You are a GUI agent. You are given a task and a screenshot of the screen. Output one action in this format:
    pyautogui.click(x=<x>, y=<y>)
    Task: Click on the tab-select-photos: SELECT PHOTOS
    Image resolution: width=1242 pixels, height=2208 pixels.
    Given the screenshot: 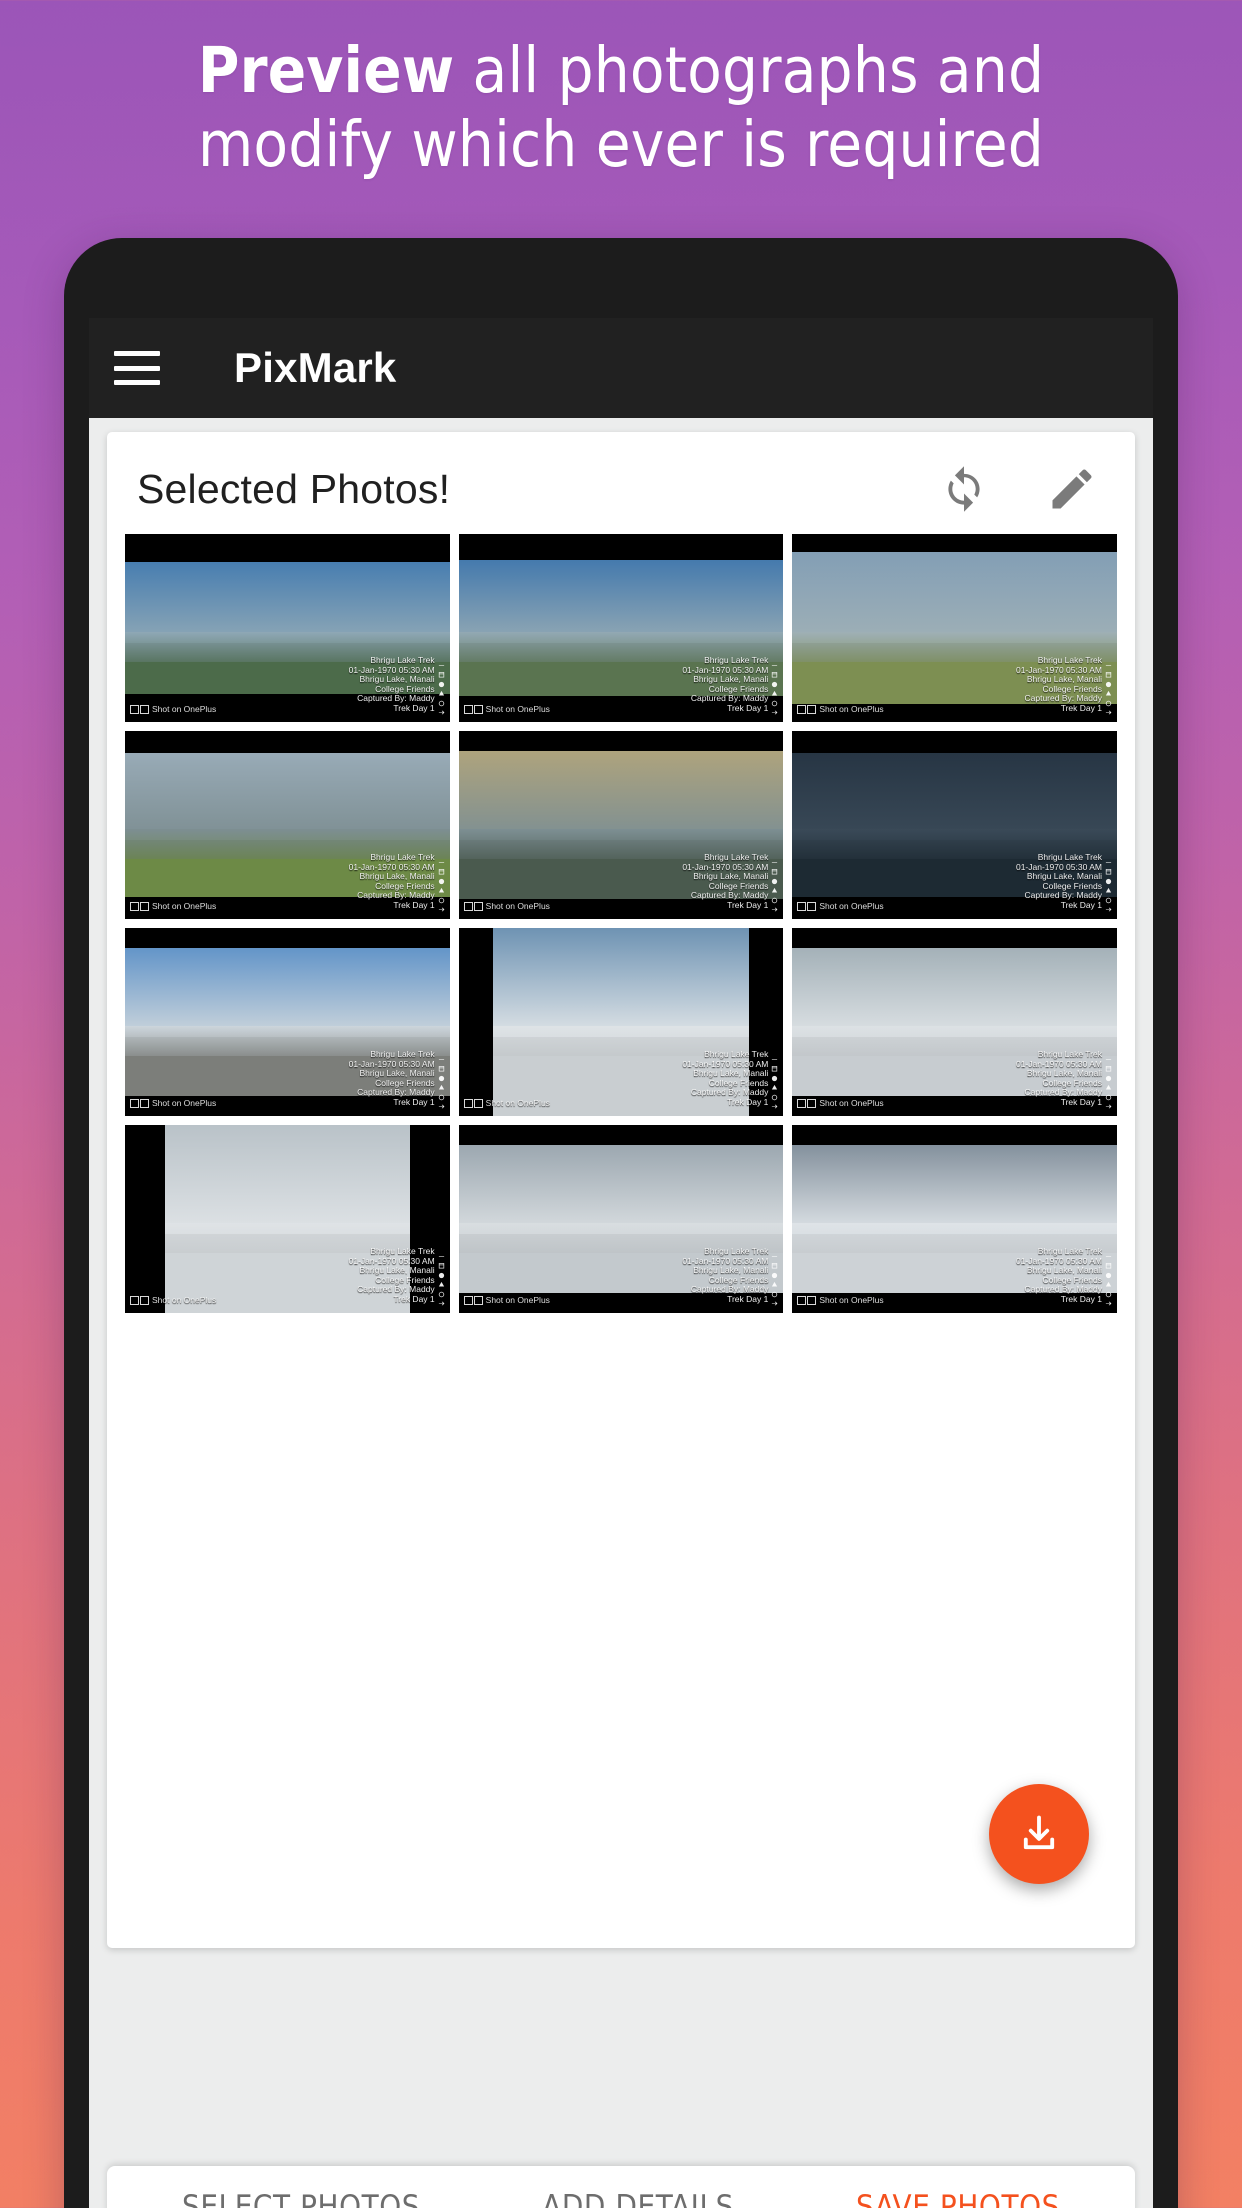 What is the action you would take?
    pyautogui.click(x=301, y=2198)
    